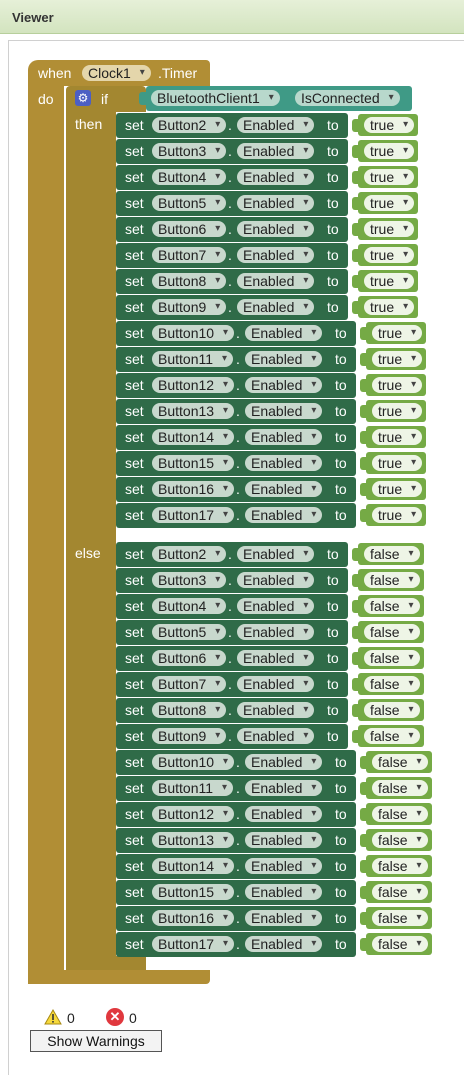  Describe the element at coordinates (189, 606) in the screenshot. I see `button-component-dropdown: Button4` at that location.